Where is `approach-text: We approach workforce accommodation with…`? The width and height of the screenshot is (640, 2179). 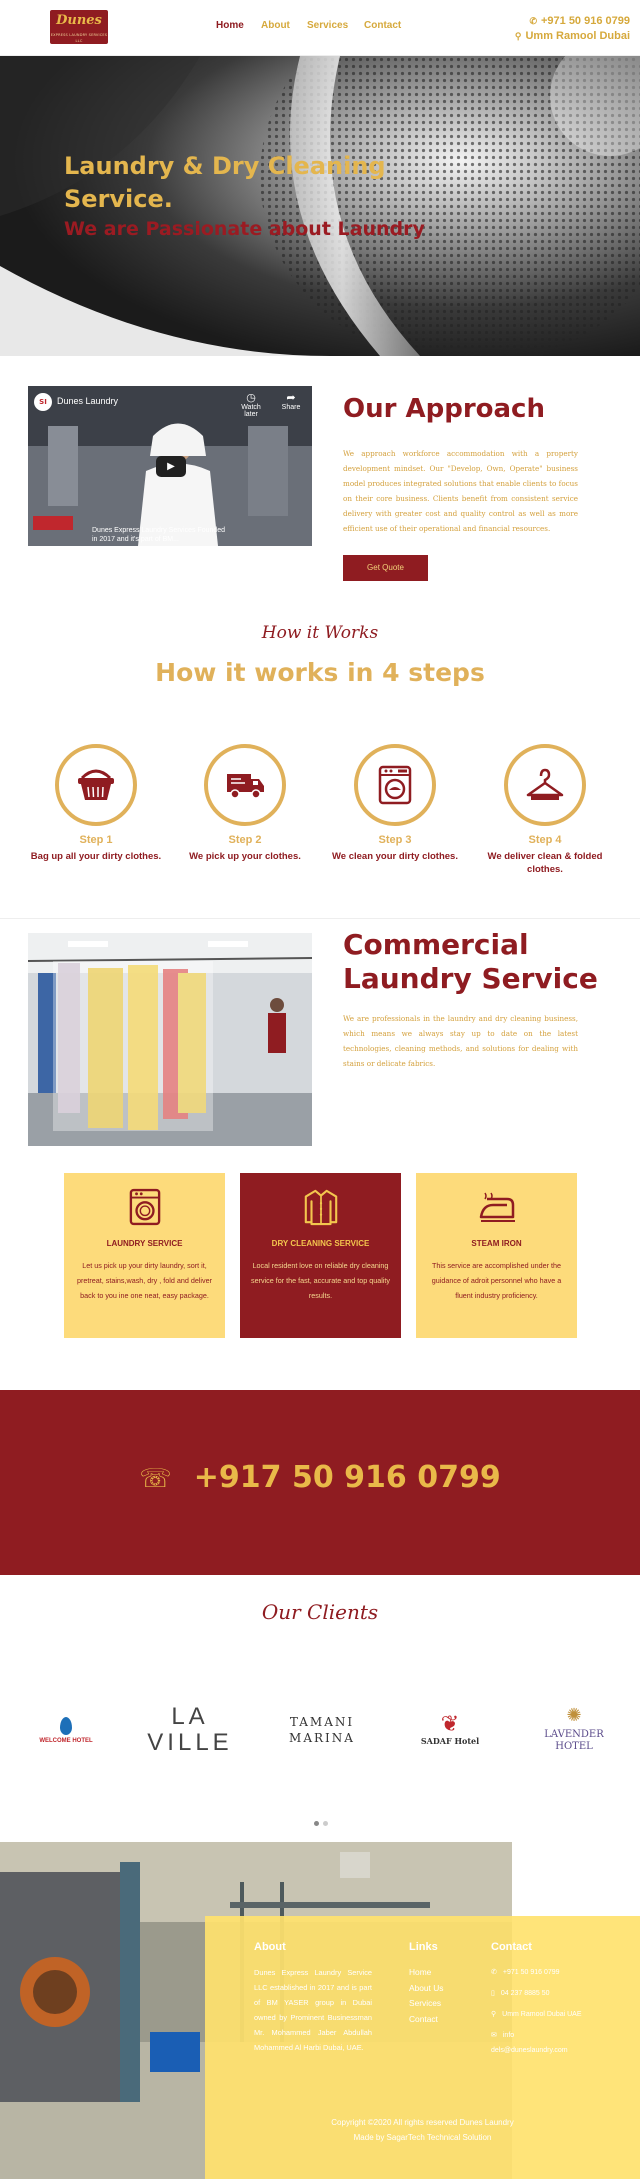
approach-text: We approach workforce accommodation with… is located at coordinates (460, 491).